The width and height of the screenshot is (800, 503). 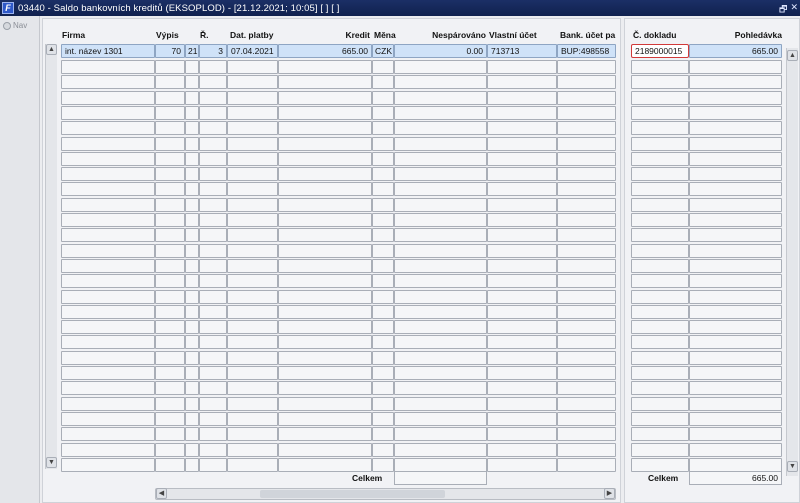 I want to click on cell-nesparovano: 0.00, so click(x=440, y=51).